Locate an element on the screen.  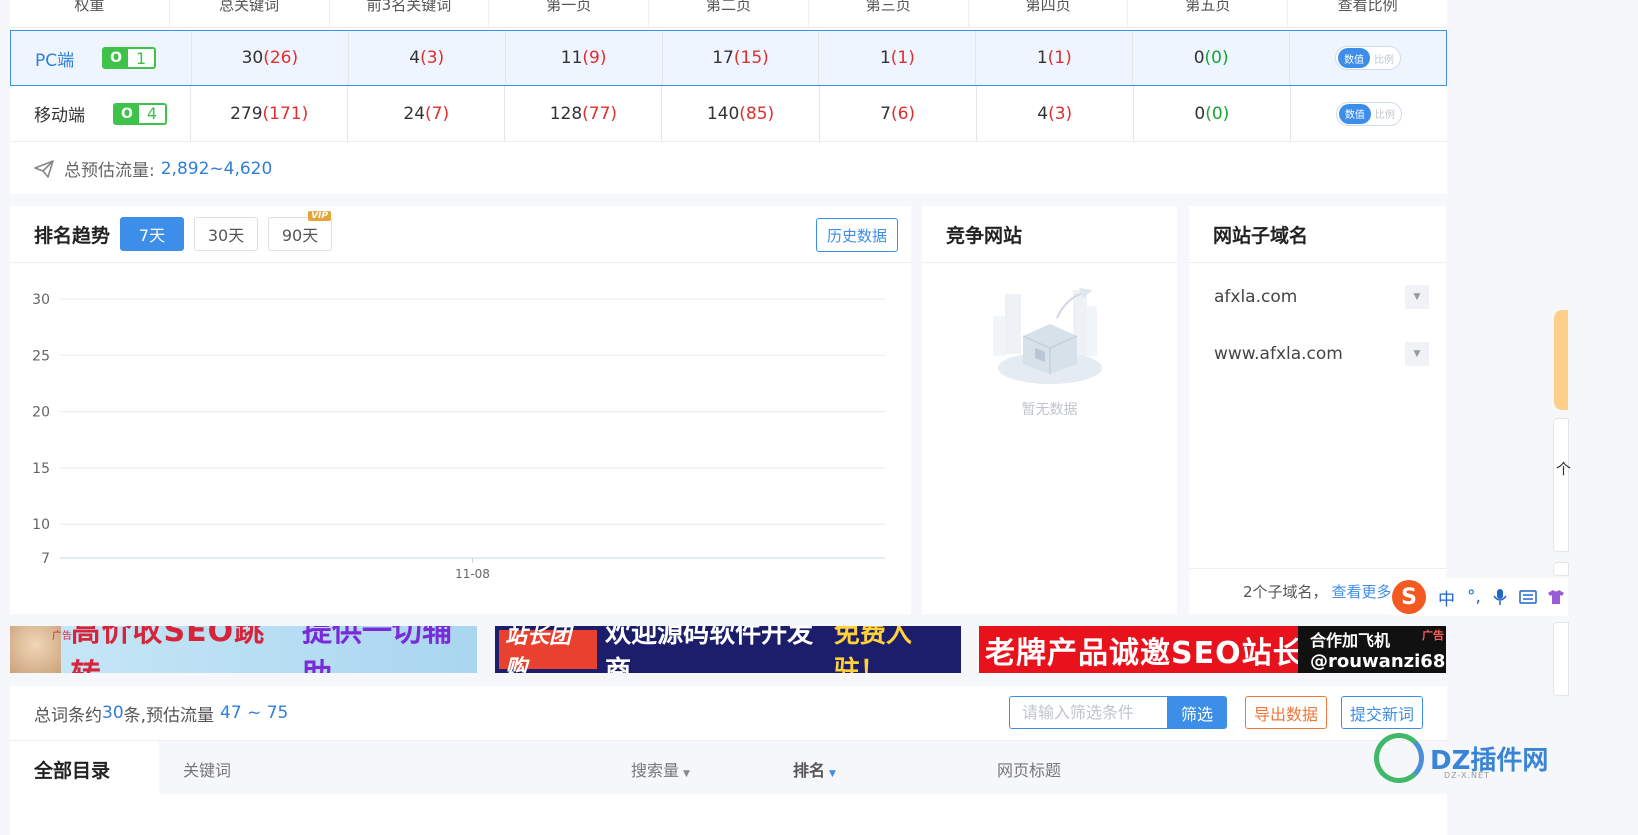
value: 0 is located at coordinates (1199, 58).